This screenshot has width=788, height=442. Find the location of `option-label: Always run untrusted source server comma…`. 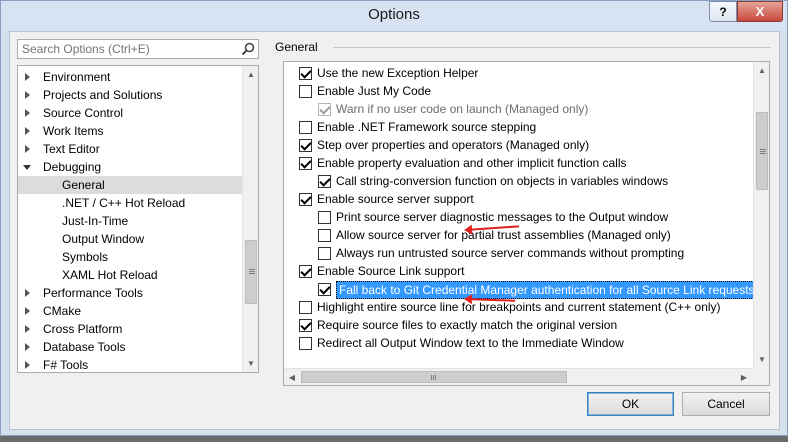

option-label: Always run untrusted source server comma… is located at coordinates (510, 253).